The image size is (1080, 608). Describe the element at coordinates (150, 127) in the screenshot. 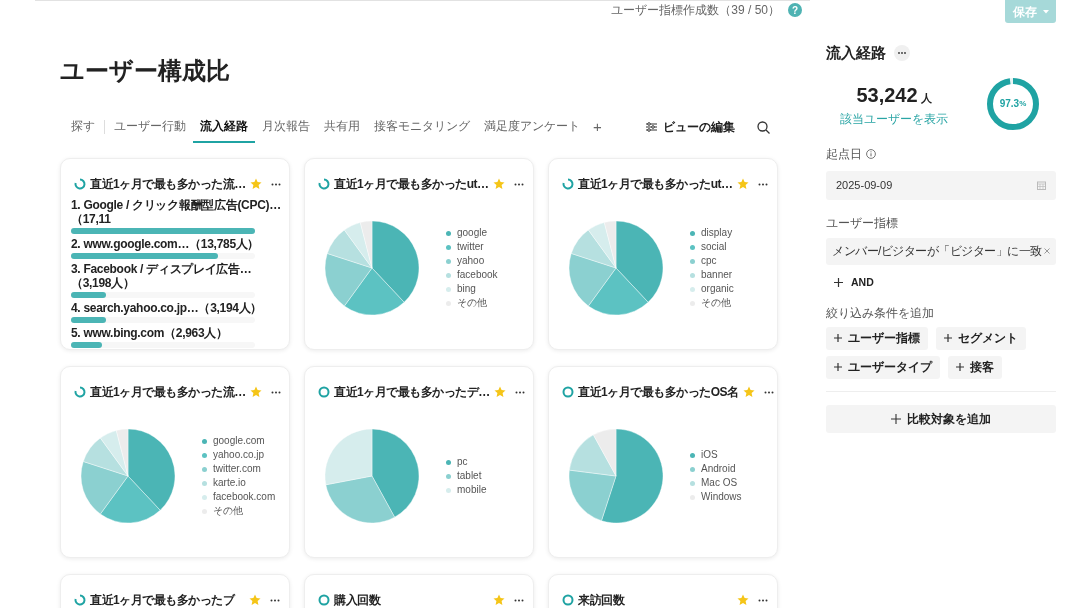

I see `tab: ユーザー行動` at that location.